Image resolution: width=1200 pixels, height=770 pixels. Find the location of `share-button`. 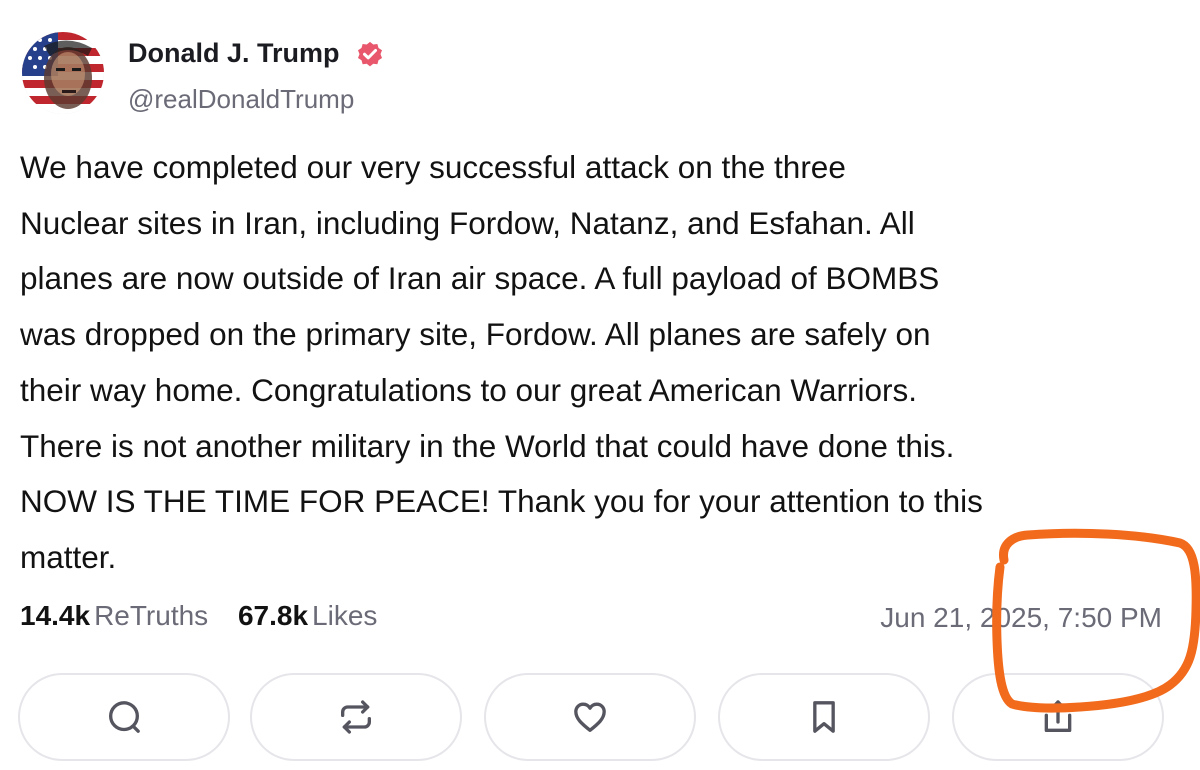

share-button is located at coordinates (1058, 717).